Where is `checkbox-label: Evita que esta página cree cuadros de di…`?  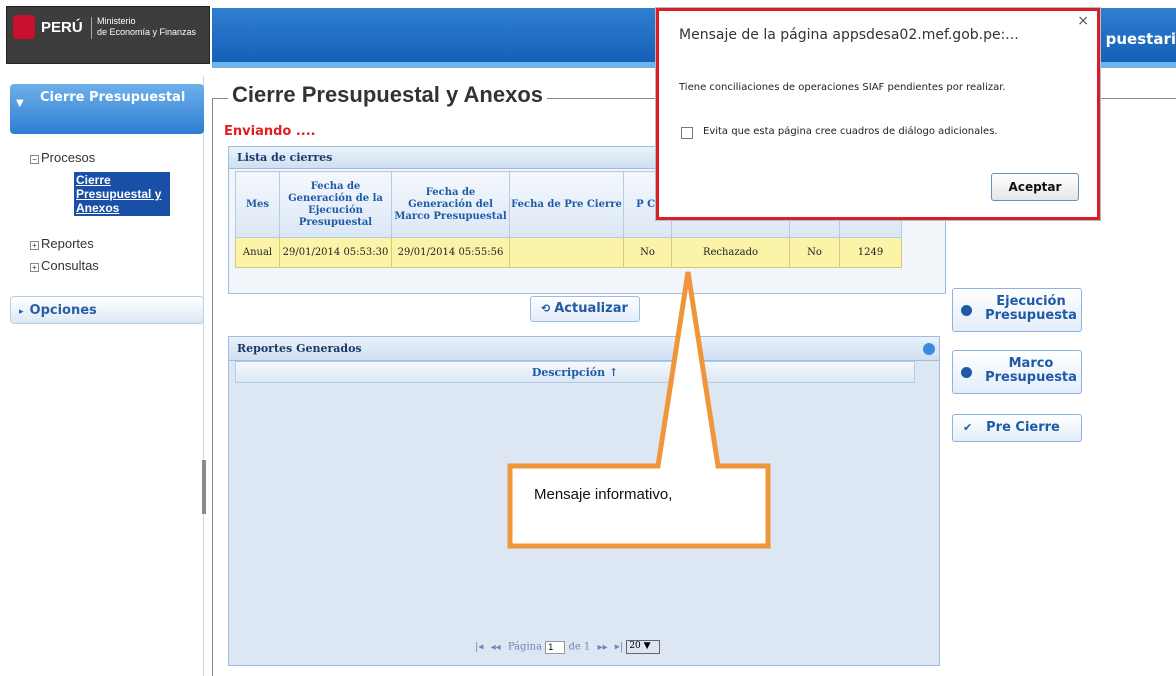
checkbox-label: Evita que esta página cree cuadros de di… is located at coordinates (850, 131).